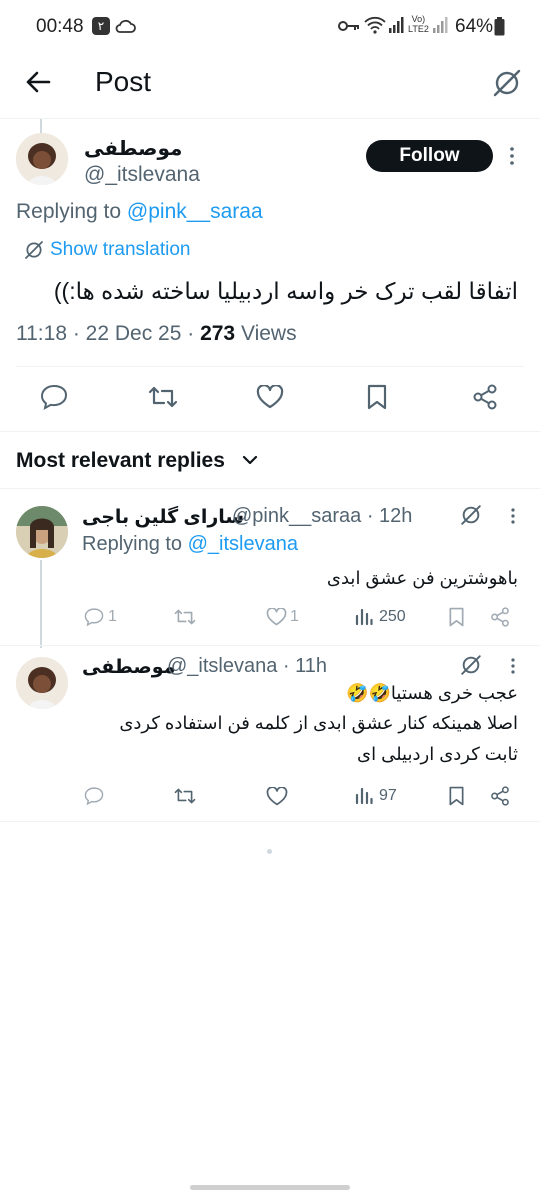 Image resolution: width=540 pixels, height=1199 pixels. I want to click on notification-badge: ۲, so click(101, 26).